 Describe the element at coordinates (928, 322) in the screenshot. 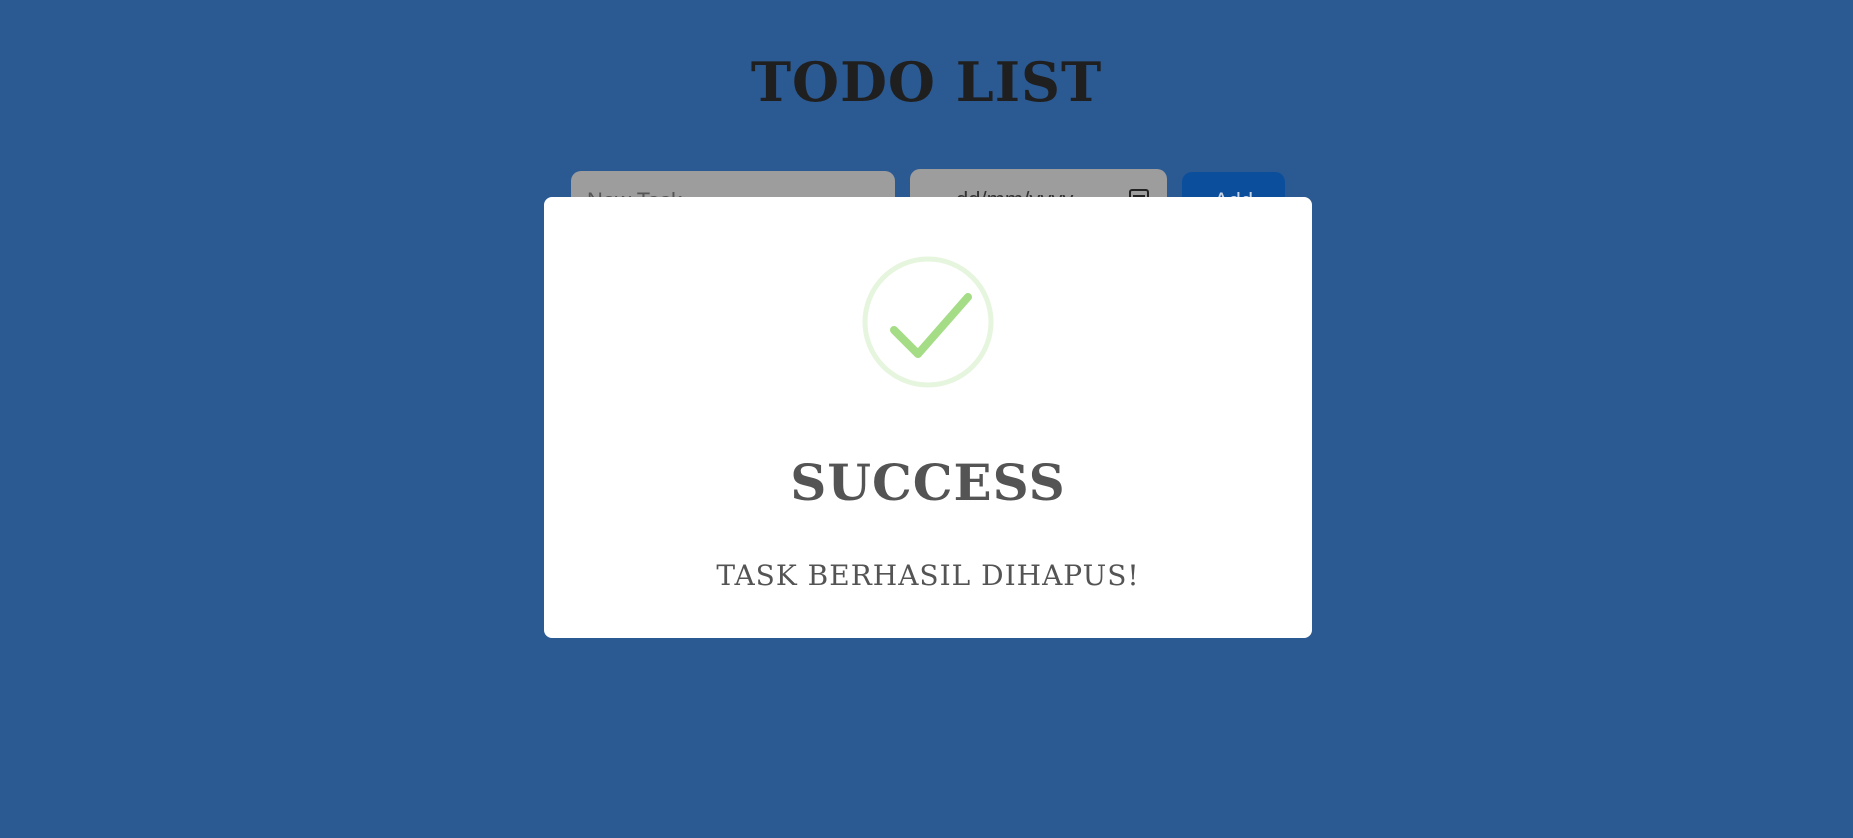

I see `check-icon` at that location.